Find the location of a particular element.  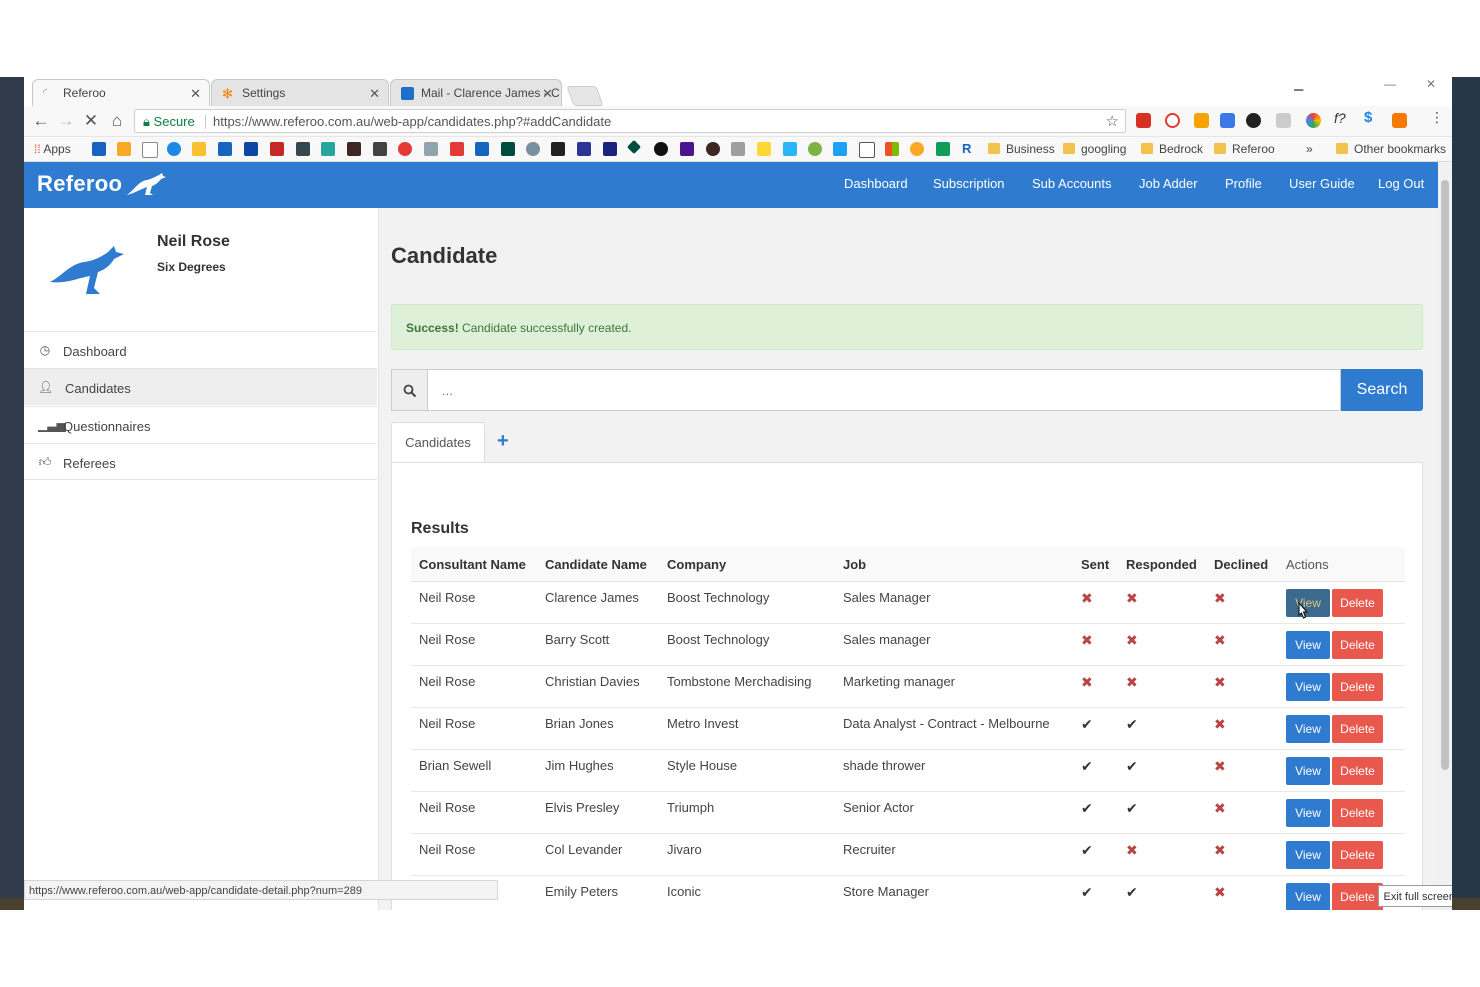

nav-user-guide: User Guide is located at coordinates (1322, 183).